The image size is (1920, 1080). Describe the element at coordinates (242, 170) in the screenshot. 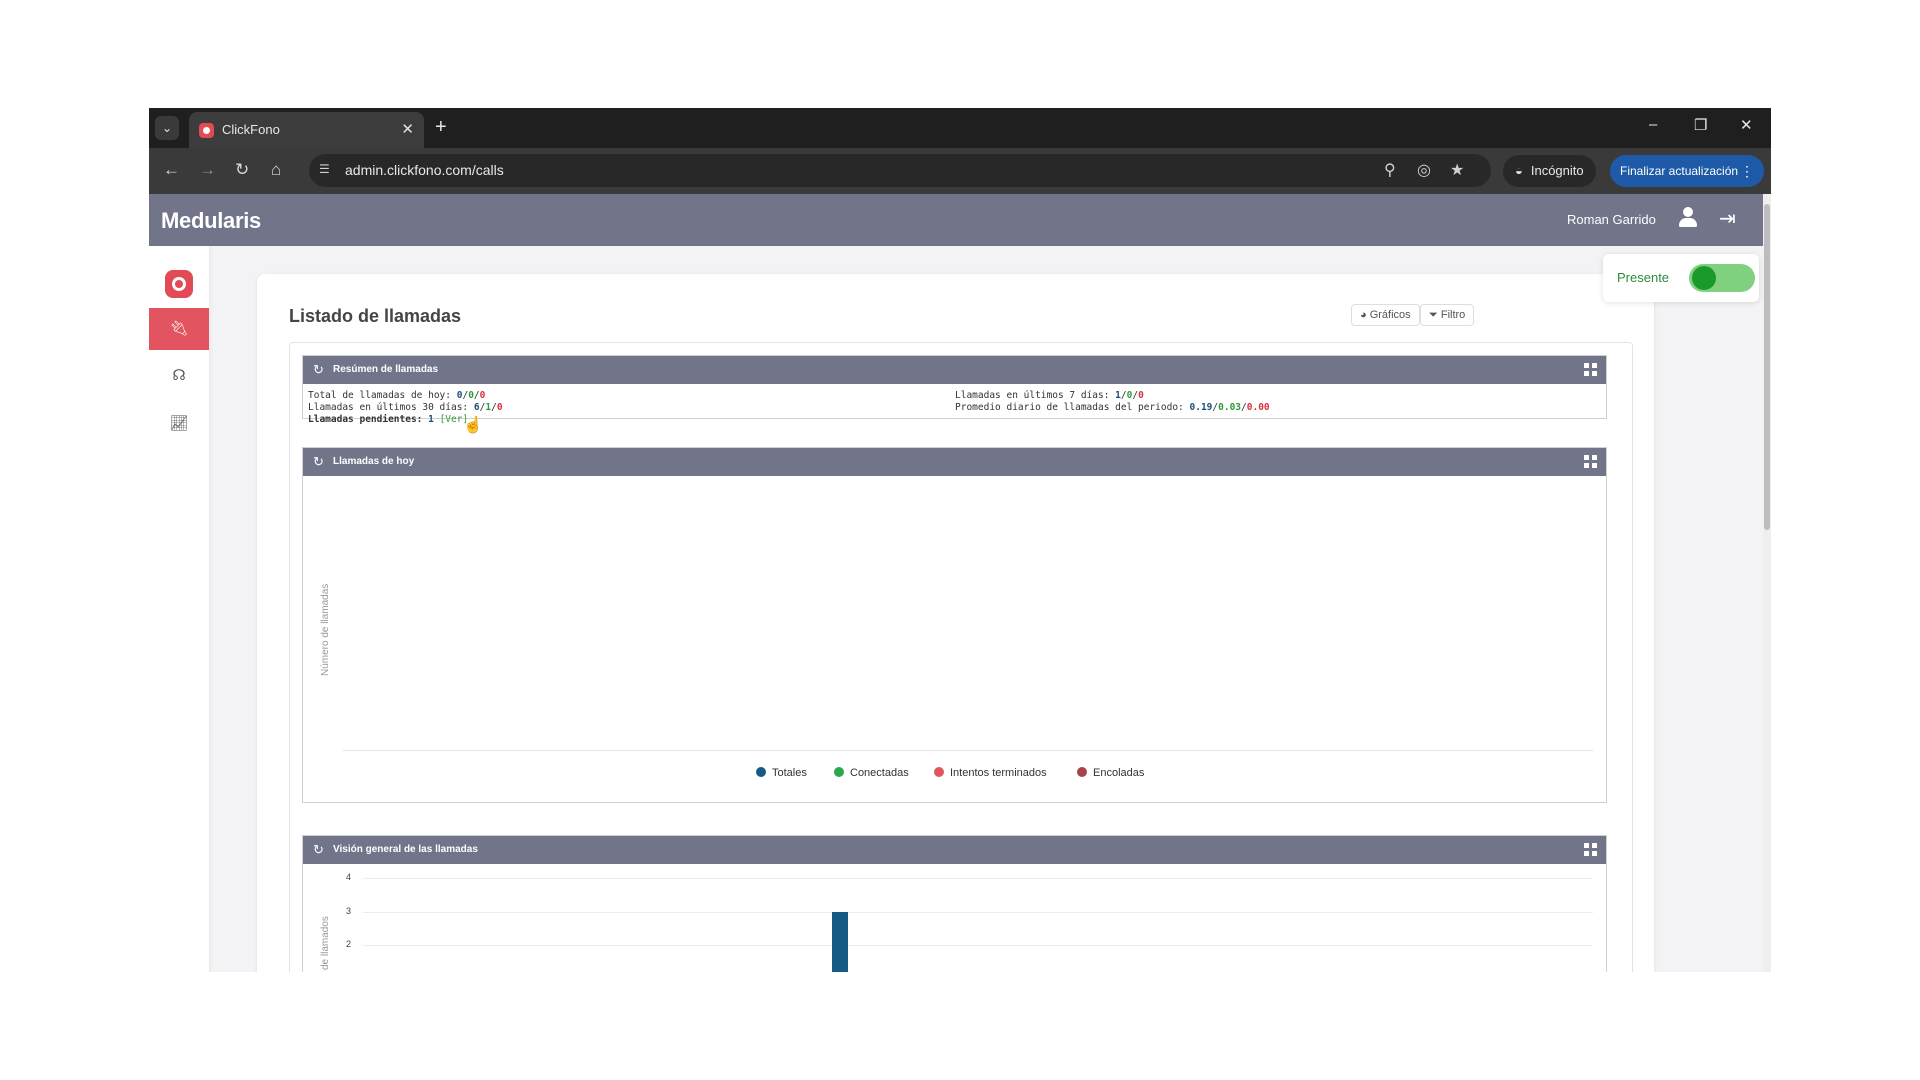

I see `reload-icon: ↻` at that location.